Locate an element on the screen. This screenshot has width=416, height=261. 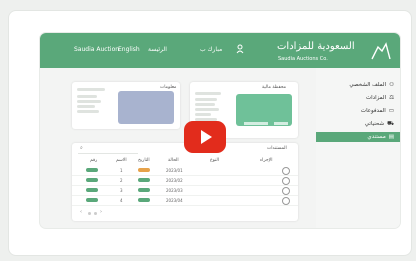
column-header: النوع is located at coordinates (214, 160).